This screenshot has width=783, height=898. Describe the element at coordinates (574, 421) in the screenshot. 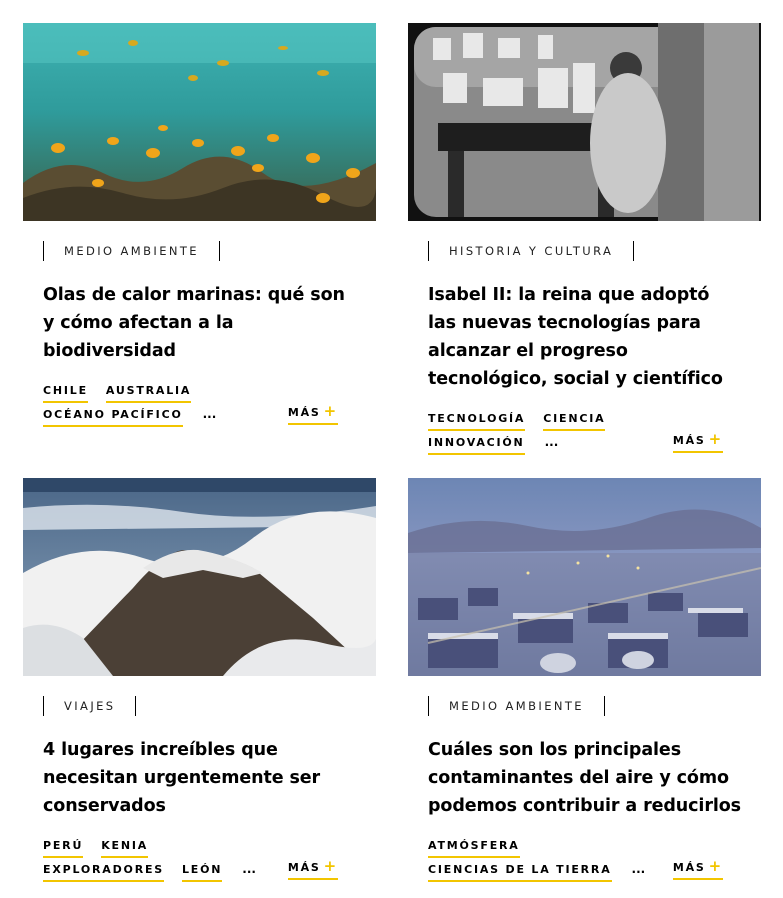

I see `tag-ciencia: CIENCIA` at that location.